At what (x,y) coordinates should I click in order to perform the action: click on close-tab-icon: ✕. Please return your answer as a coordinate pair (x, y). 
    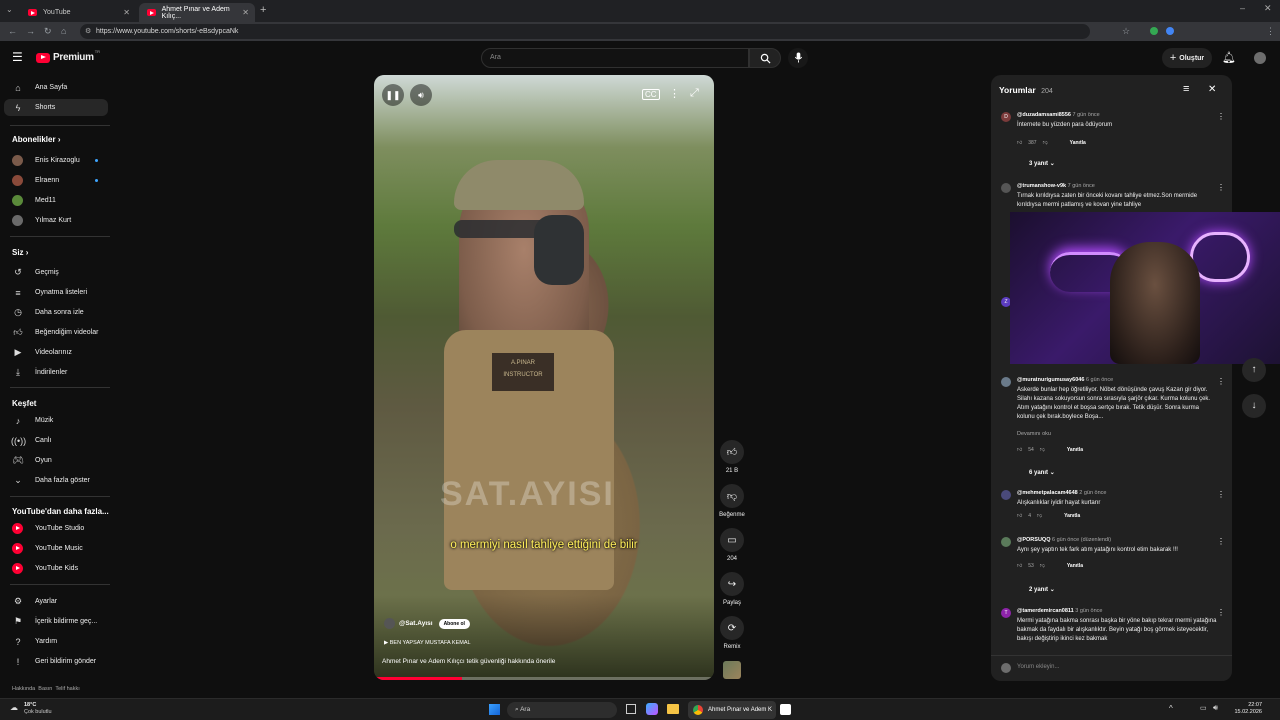
    Looking at the image, I should click on (126, 12).